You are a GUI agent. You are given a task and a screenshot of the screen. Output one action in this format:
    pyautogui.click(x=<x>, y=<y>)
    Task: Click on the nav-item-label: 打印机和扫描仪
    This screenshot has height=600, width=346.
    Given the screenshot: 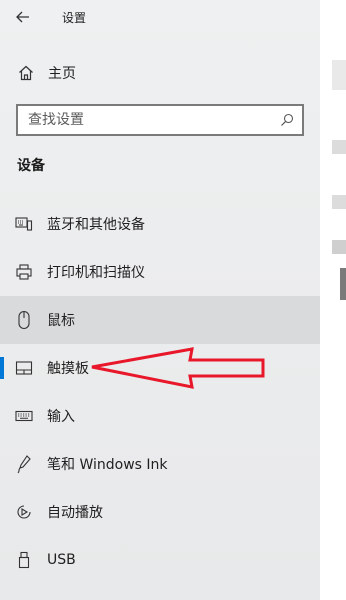 What is the action you would take?
    pyautogui.click(x=96, y=273)
    